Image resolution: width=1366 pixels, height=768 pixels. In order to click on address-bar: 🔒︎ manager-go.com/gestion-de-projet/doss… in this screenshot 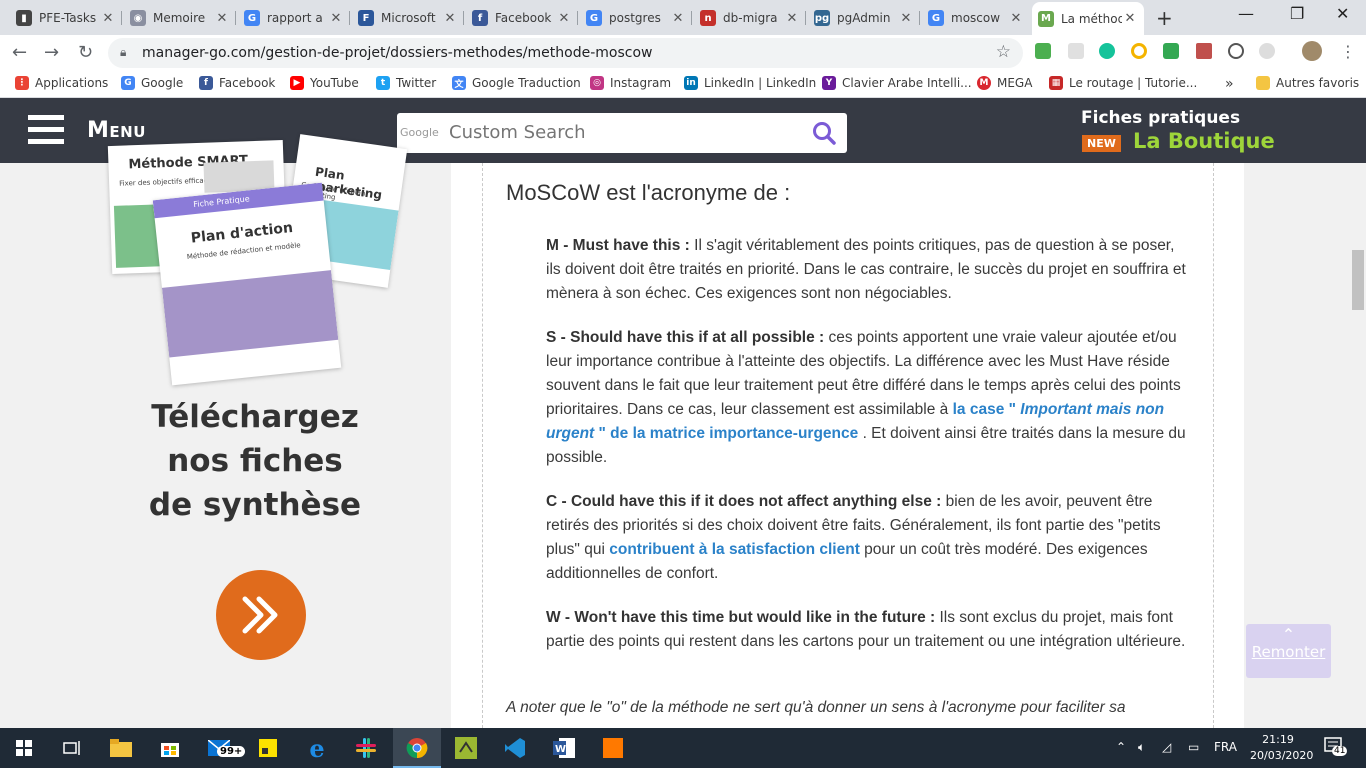, I will do `click(565, 53)`.